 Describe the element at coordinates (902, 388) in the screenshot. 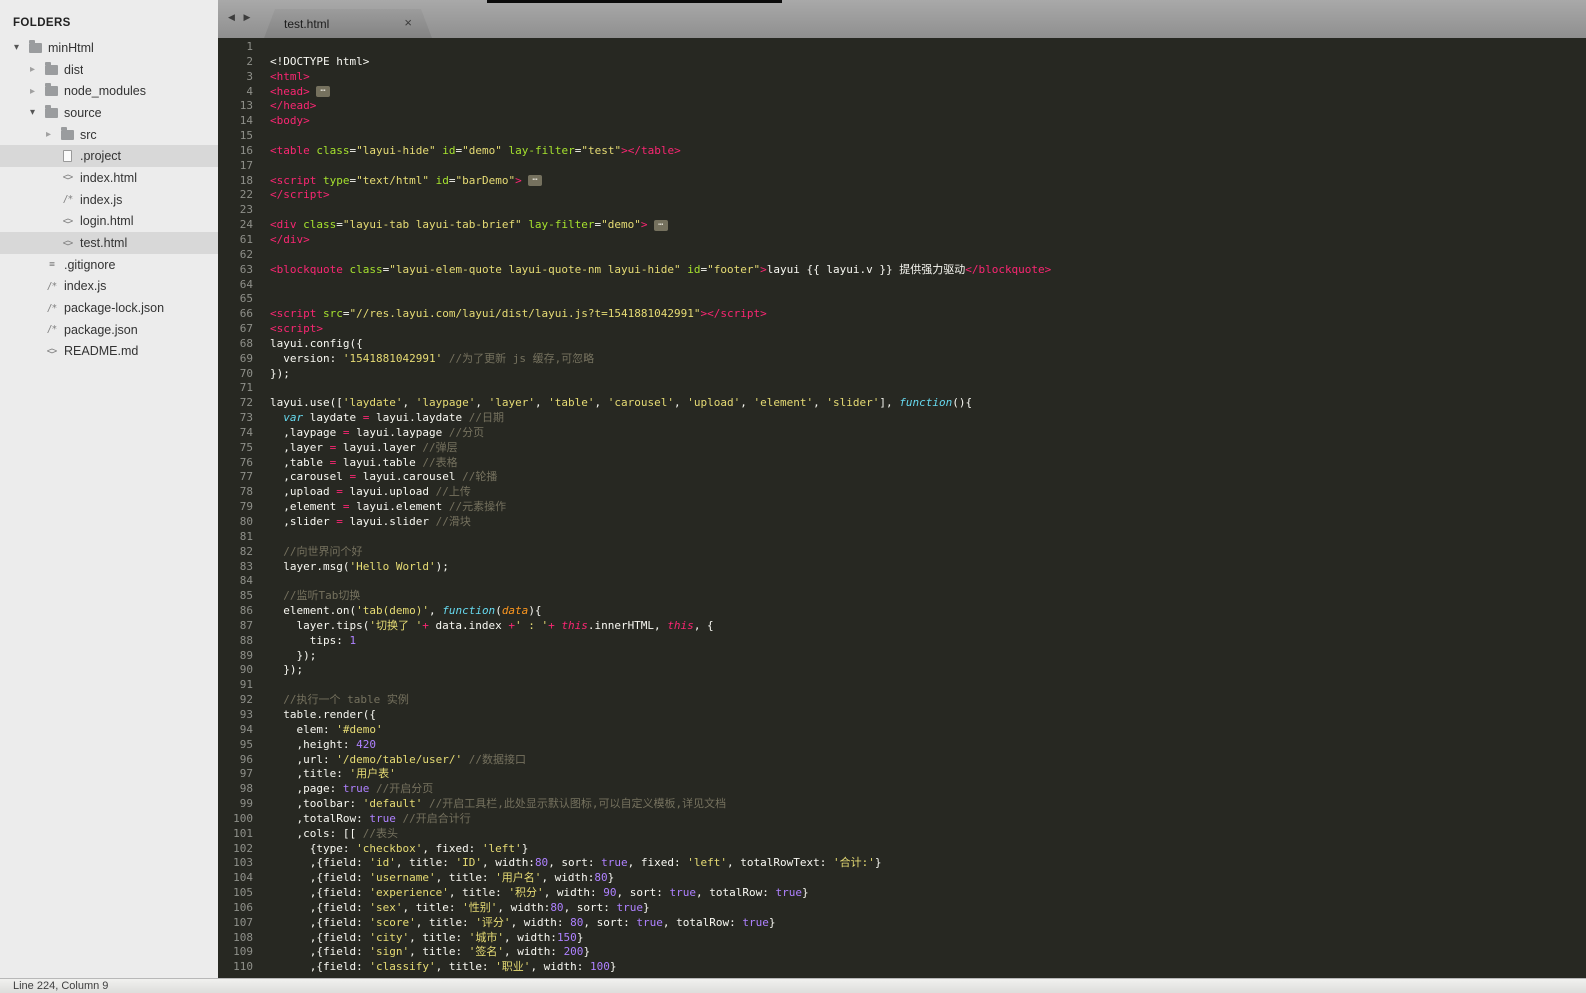

I see `code-line: 71` at that location.